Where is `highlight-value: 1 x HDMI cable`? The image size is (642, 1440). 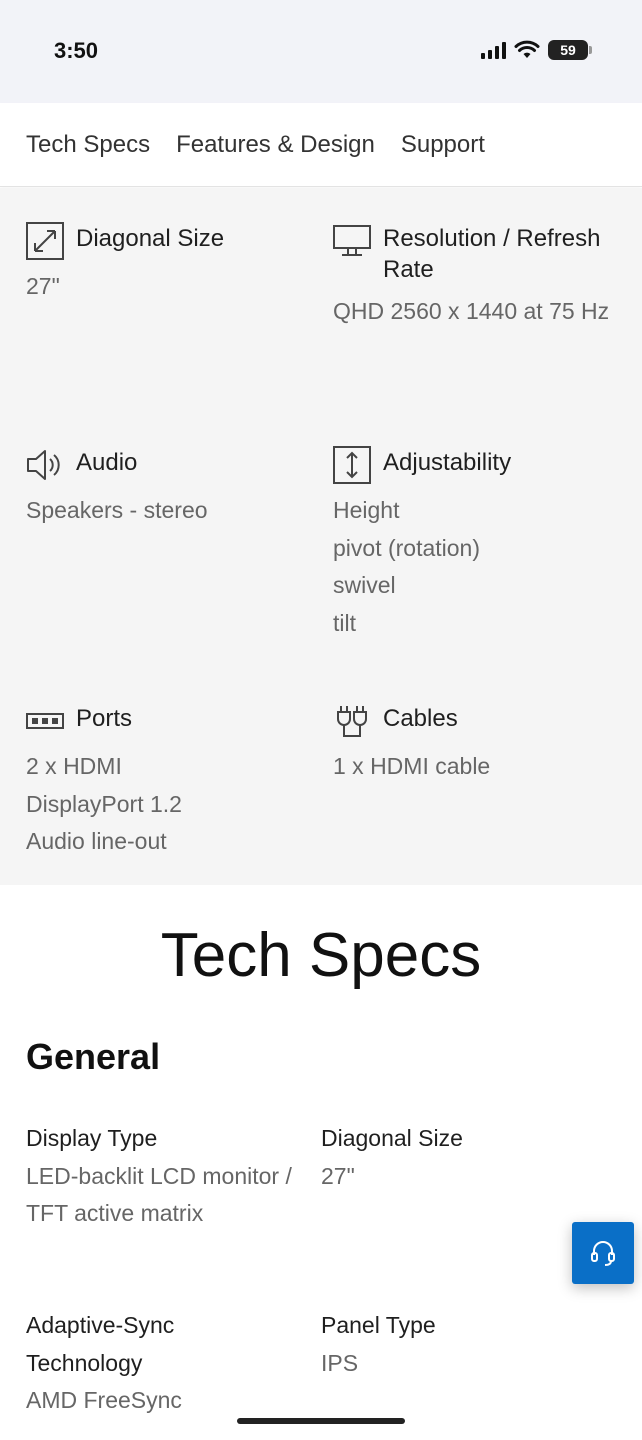 highlight-value: 1 x HDMI cable is located at coordinates (412, 766).